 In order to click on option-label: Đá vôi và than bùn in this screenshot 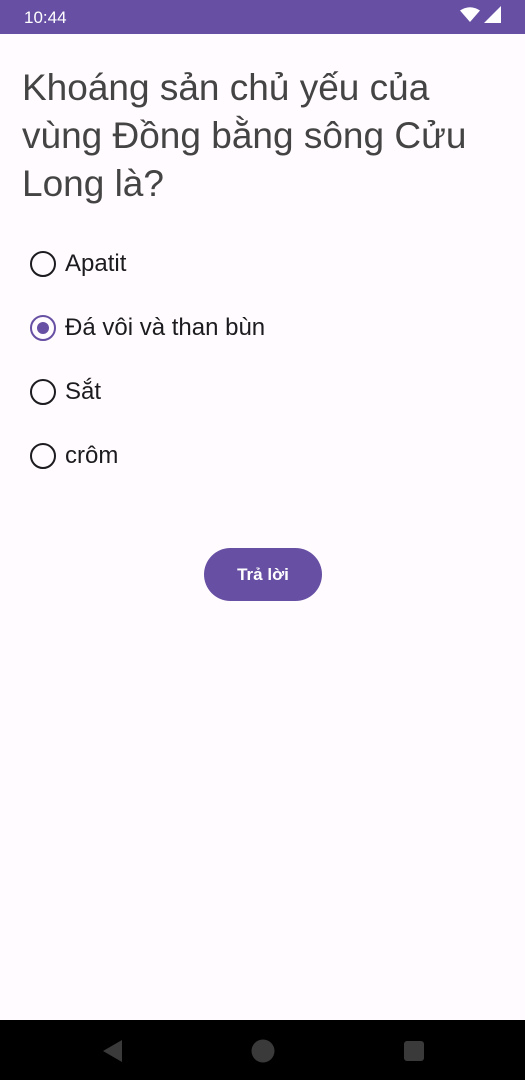, I will do `click(165, 327)`.